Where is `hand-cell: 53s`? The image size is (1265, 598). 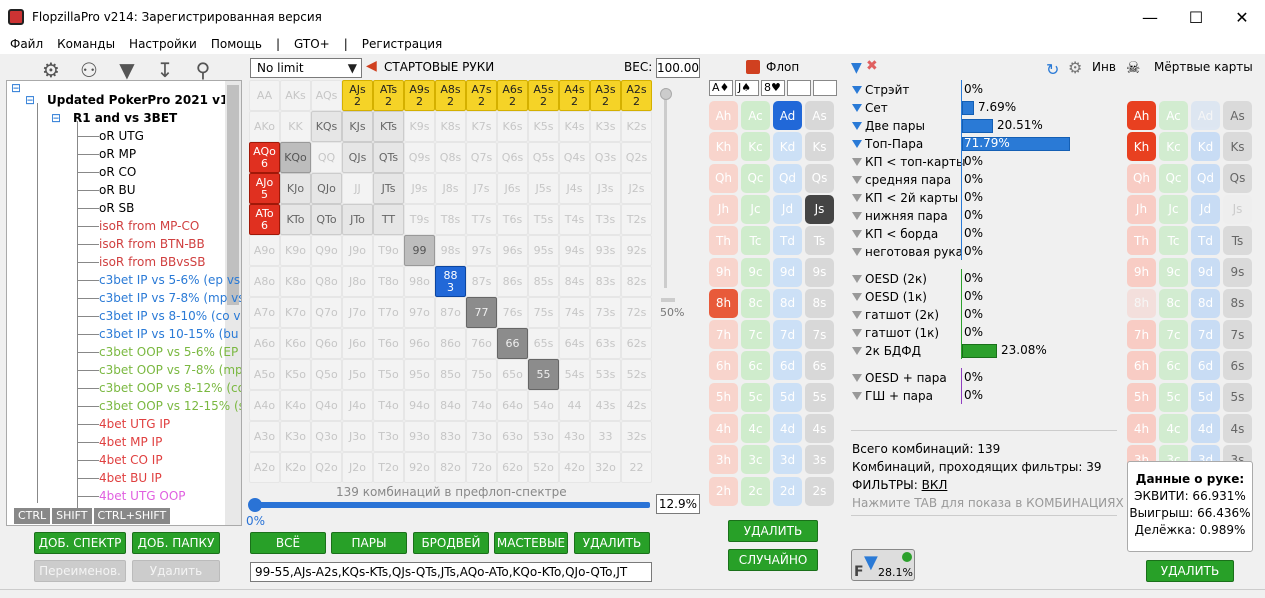 hand-cell: 53s is located at coordinates (605, 374).